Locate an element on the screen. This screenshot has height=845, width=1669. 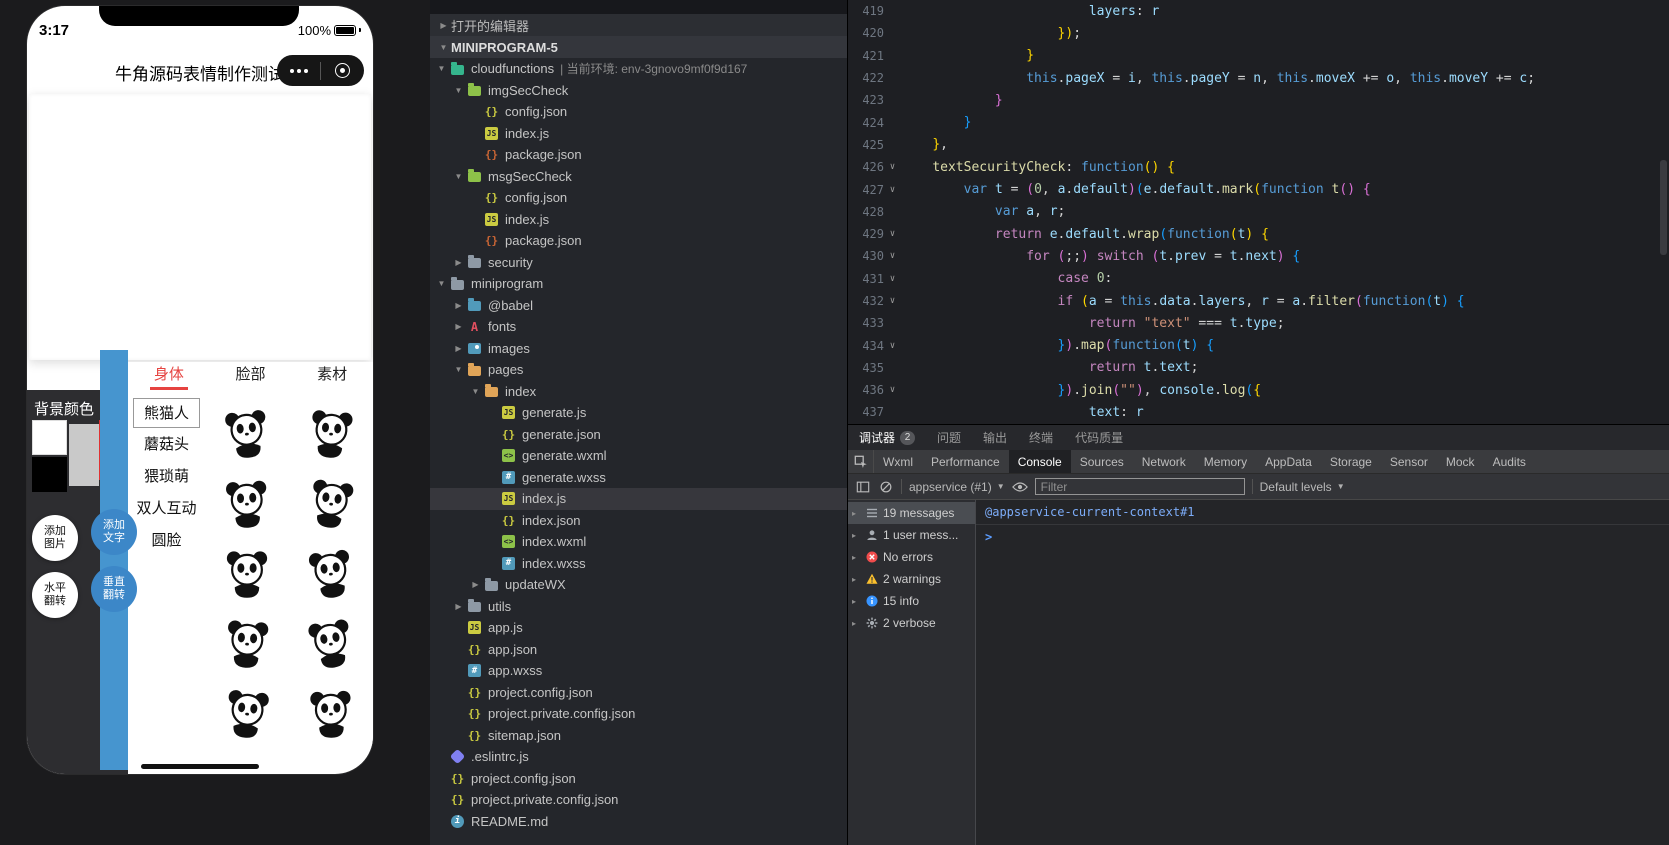
tree-item-README.md: i README.md is located at coordinates (638, 822).